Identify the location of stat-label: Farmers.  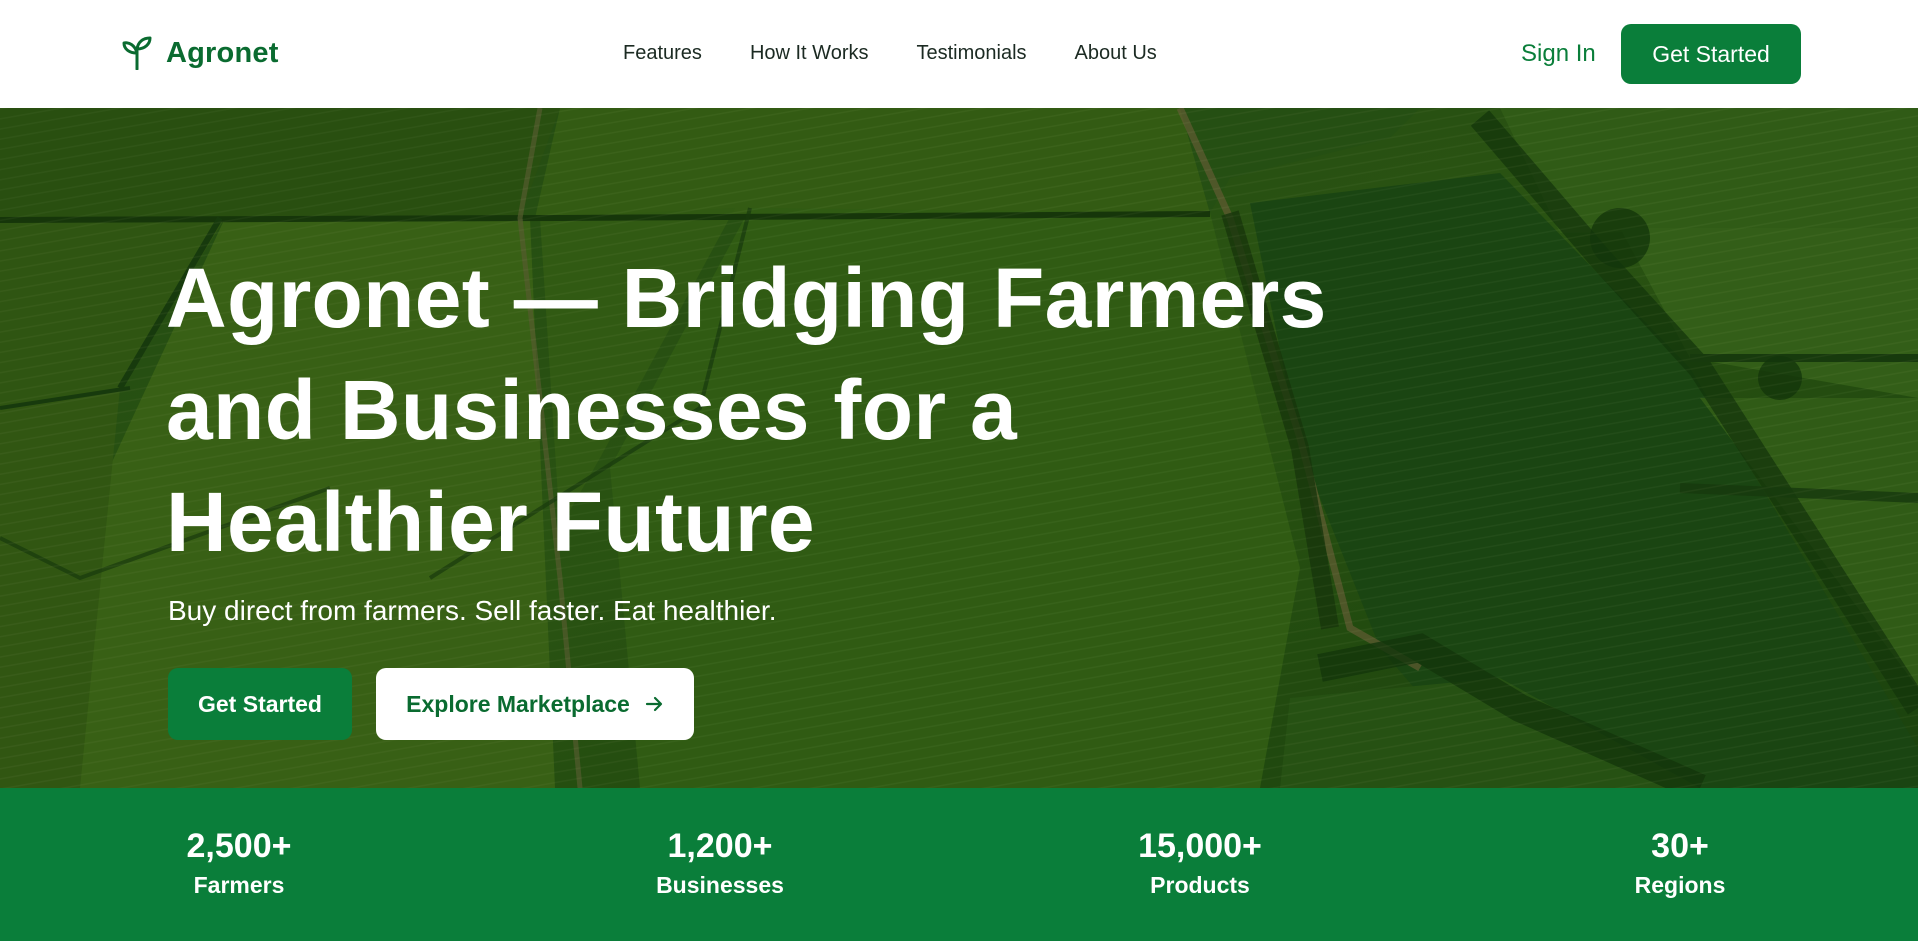
(239, 885).